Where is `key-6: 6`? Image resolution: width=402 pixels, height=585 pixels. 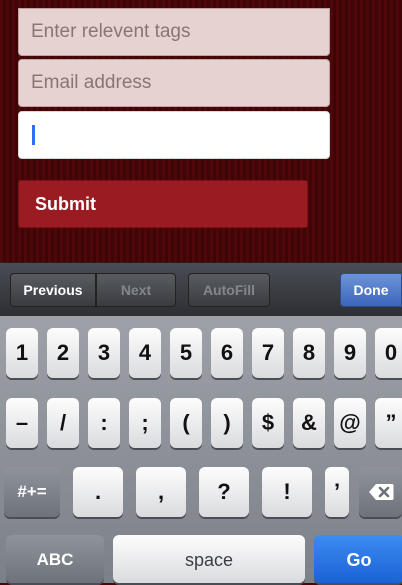 key-6: 6 is located at coordinates (227, 353).